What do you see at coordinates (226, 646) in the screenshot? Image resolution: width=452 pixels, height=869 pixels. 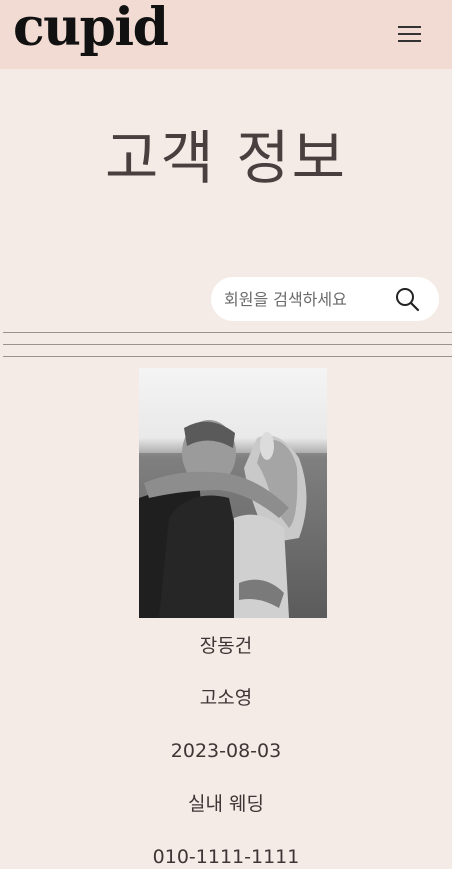 I see `groom-name: 장동건` at bounding box center [226, 646].